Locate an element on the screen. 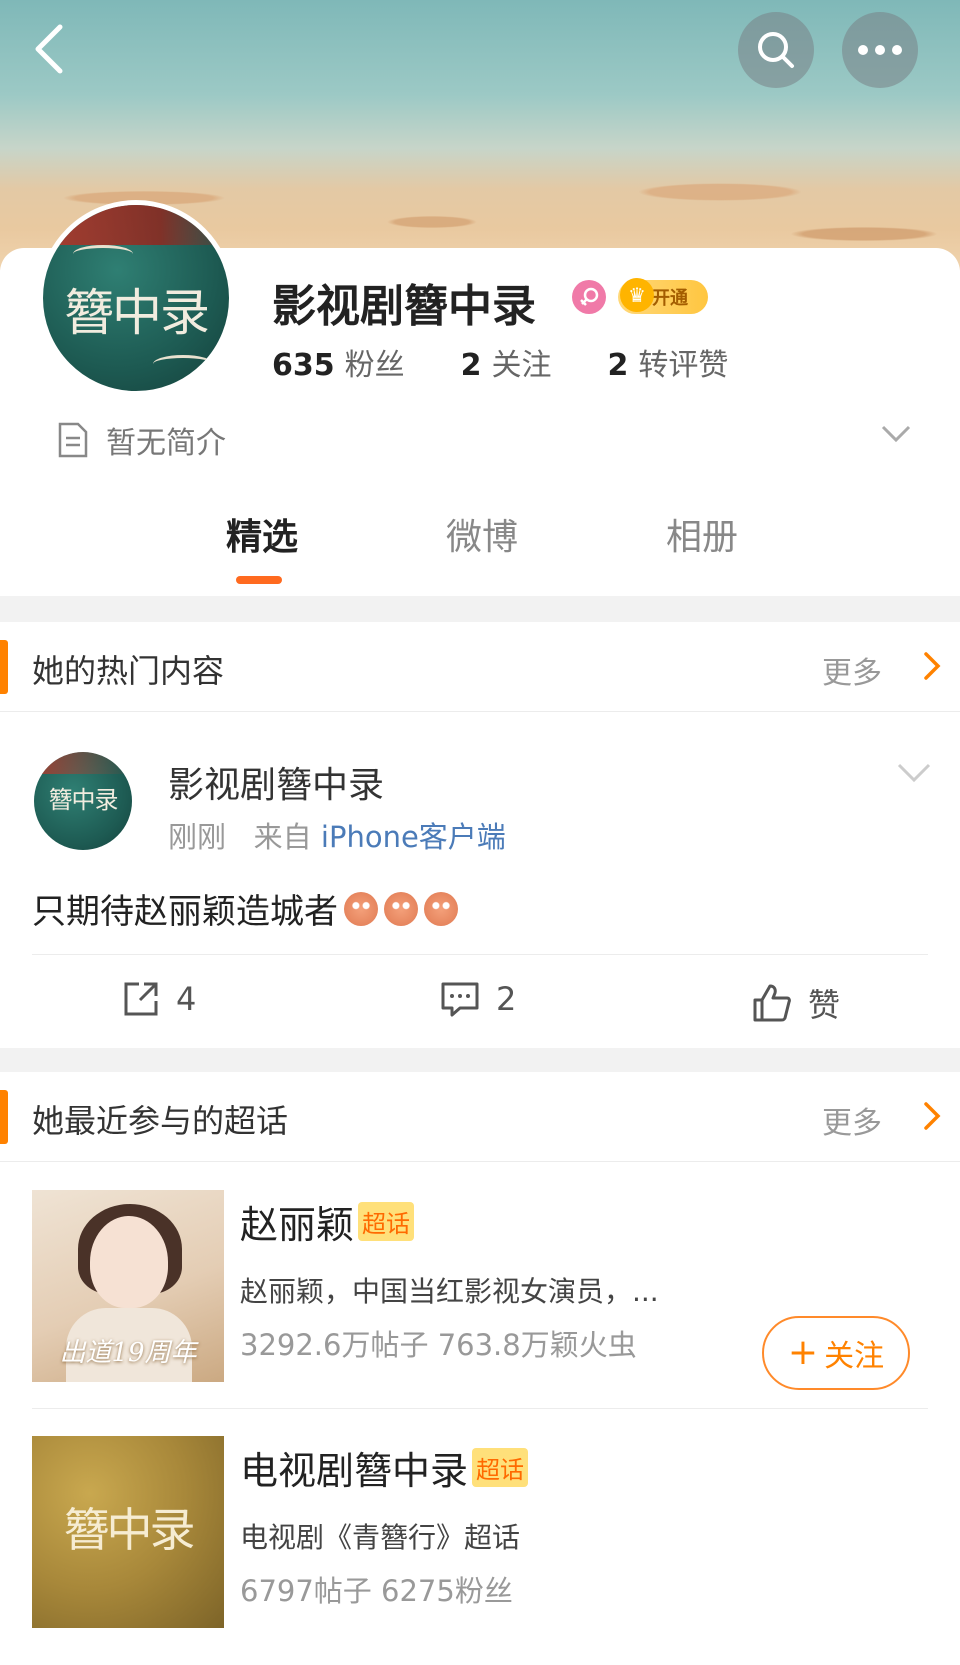 The image size is (960, 1665). comment-count: 2 is located at coordinates (506, 999).